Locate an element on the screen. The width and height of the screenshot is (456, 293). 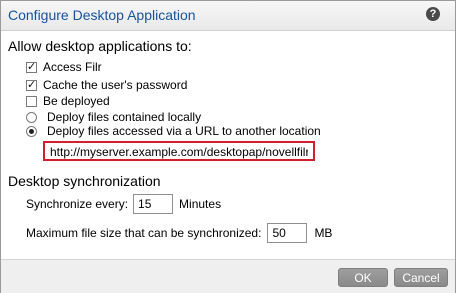
access-filr-option: Access Filr is located at coordinates (64, 67).